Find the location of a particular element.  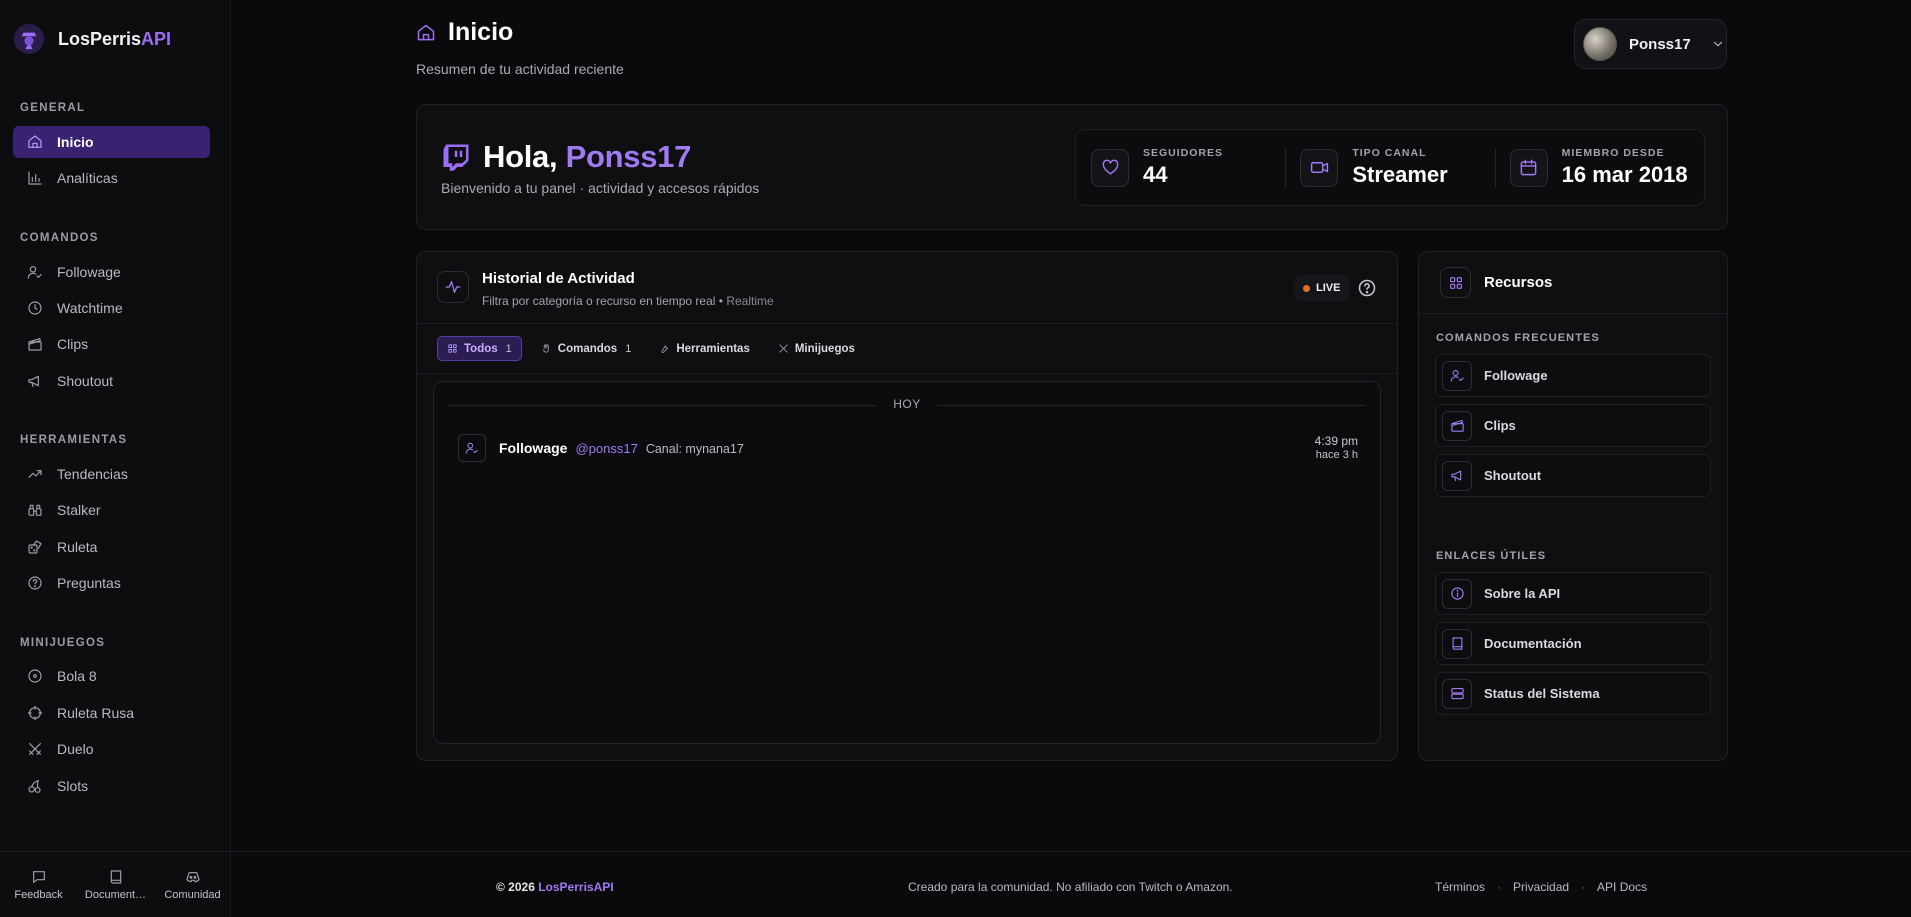

sidebar-item-watchtime: Watchtime is located at coordinates (111, 308).